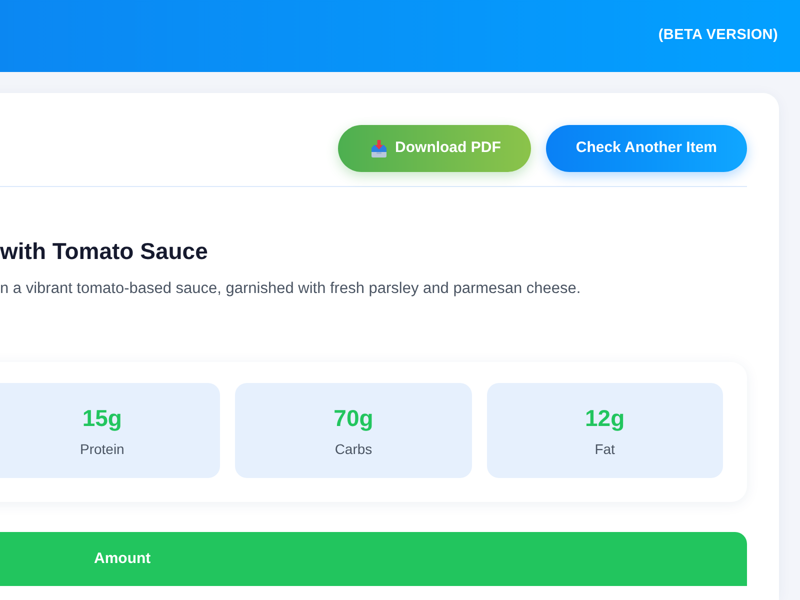 This screenshot has width=800, height=600. Describe the element at coordinates (291, 289) in the screenshot. I see `dish-description: n a vibrant tomato-based sauce, garnished with fresh parsley and parmesan cheese.` at that location.